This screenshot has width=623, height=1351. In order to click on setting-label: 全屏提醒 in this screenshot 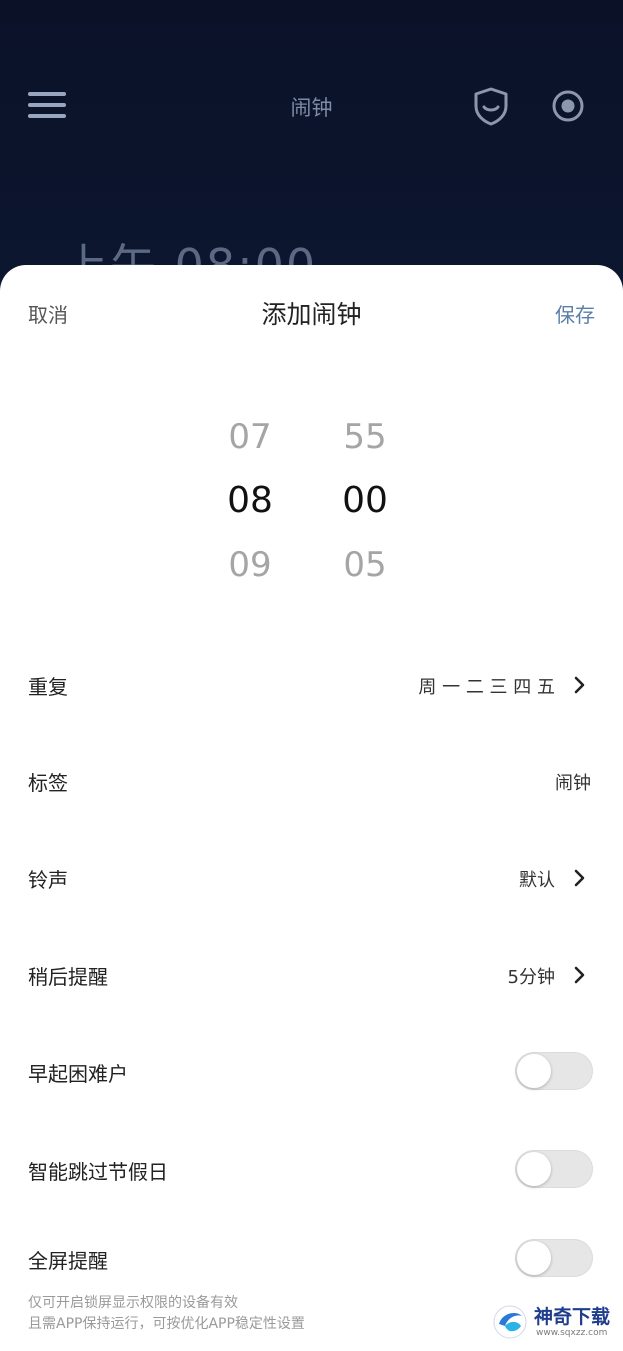, I will do `click(68, 1261)`.